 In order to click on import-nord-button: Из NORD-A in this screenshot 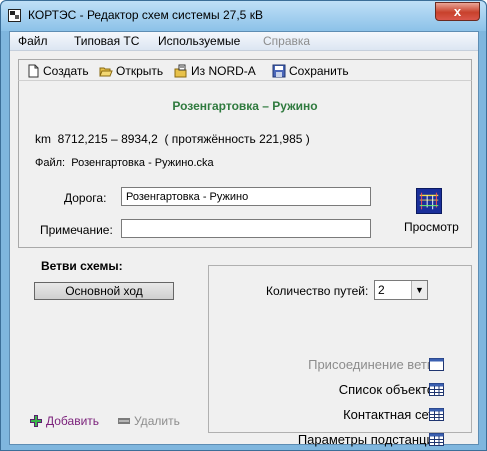, I will do `click(215, 71)`.